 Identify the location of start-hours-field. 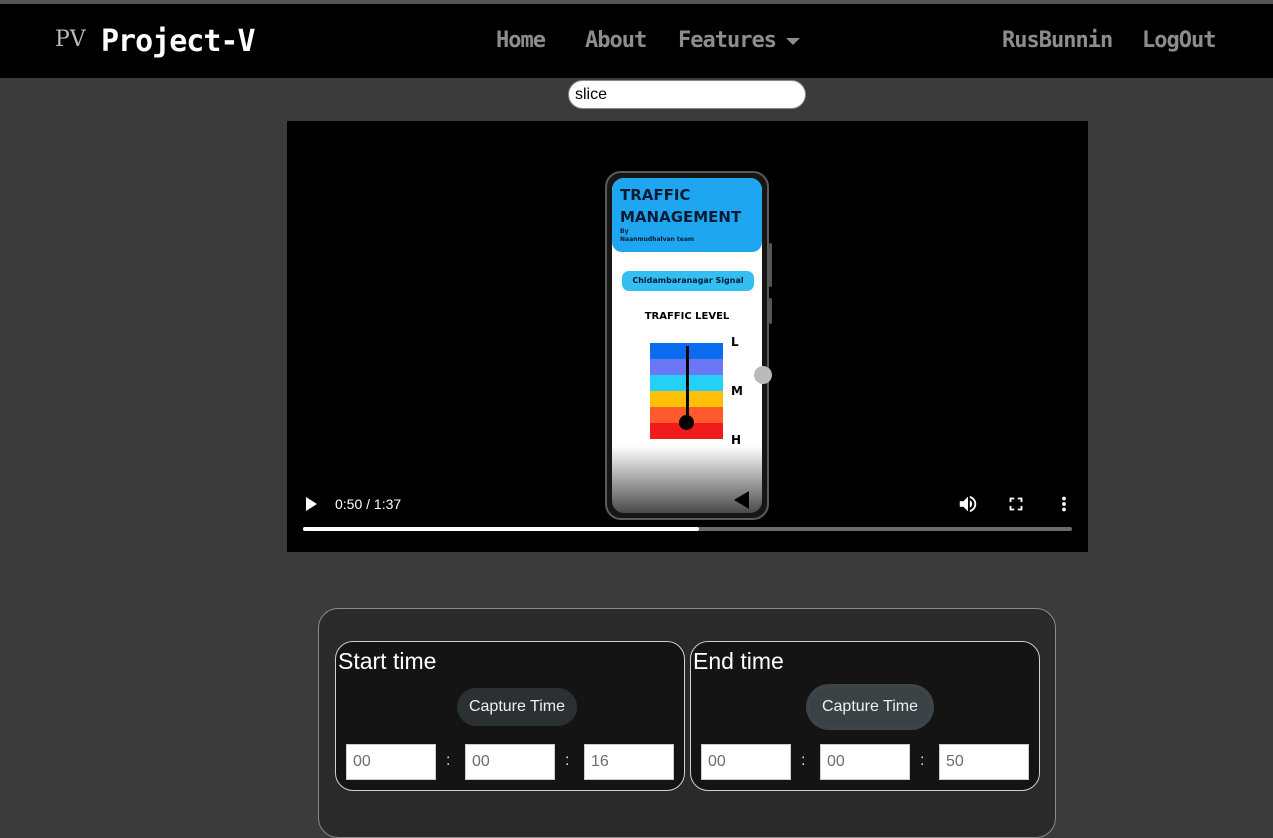
(391, 762).